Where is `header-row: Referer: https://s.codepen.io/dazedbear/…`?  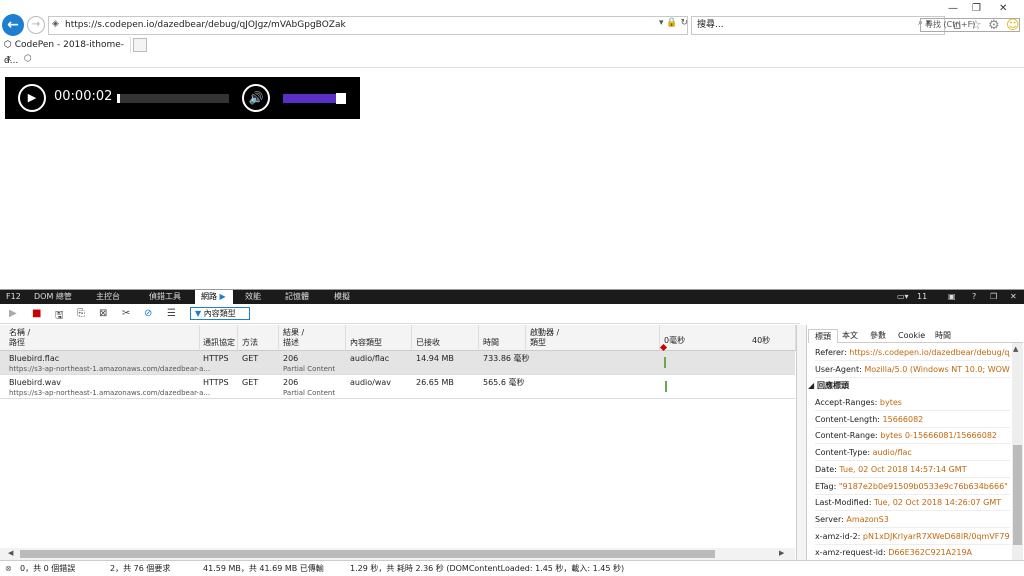
header-row: Referer: https://s.codepen.io/dazedbear/… is located at coordinates (912, 352).